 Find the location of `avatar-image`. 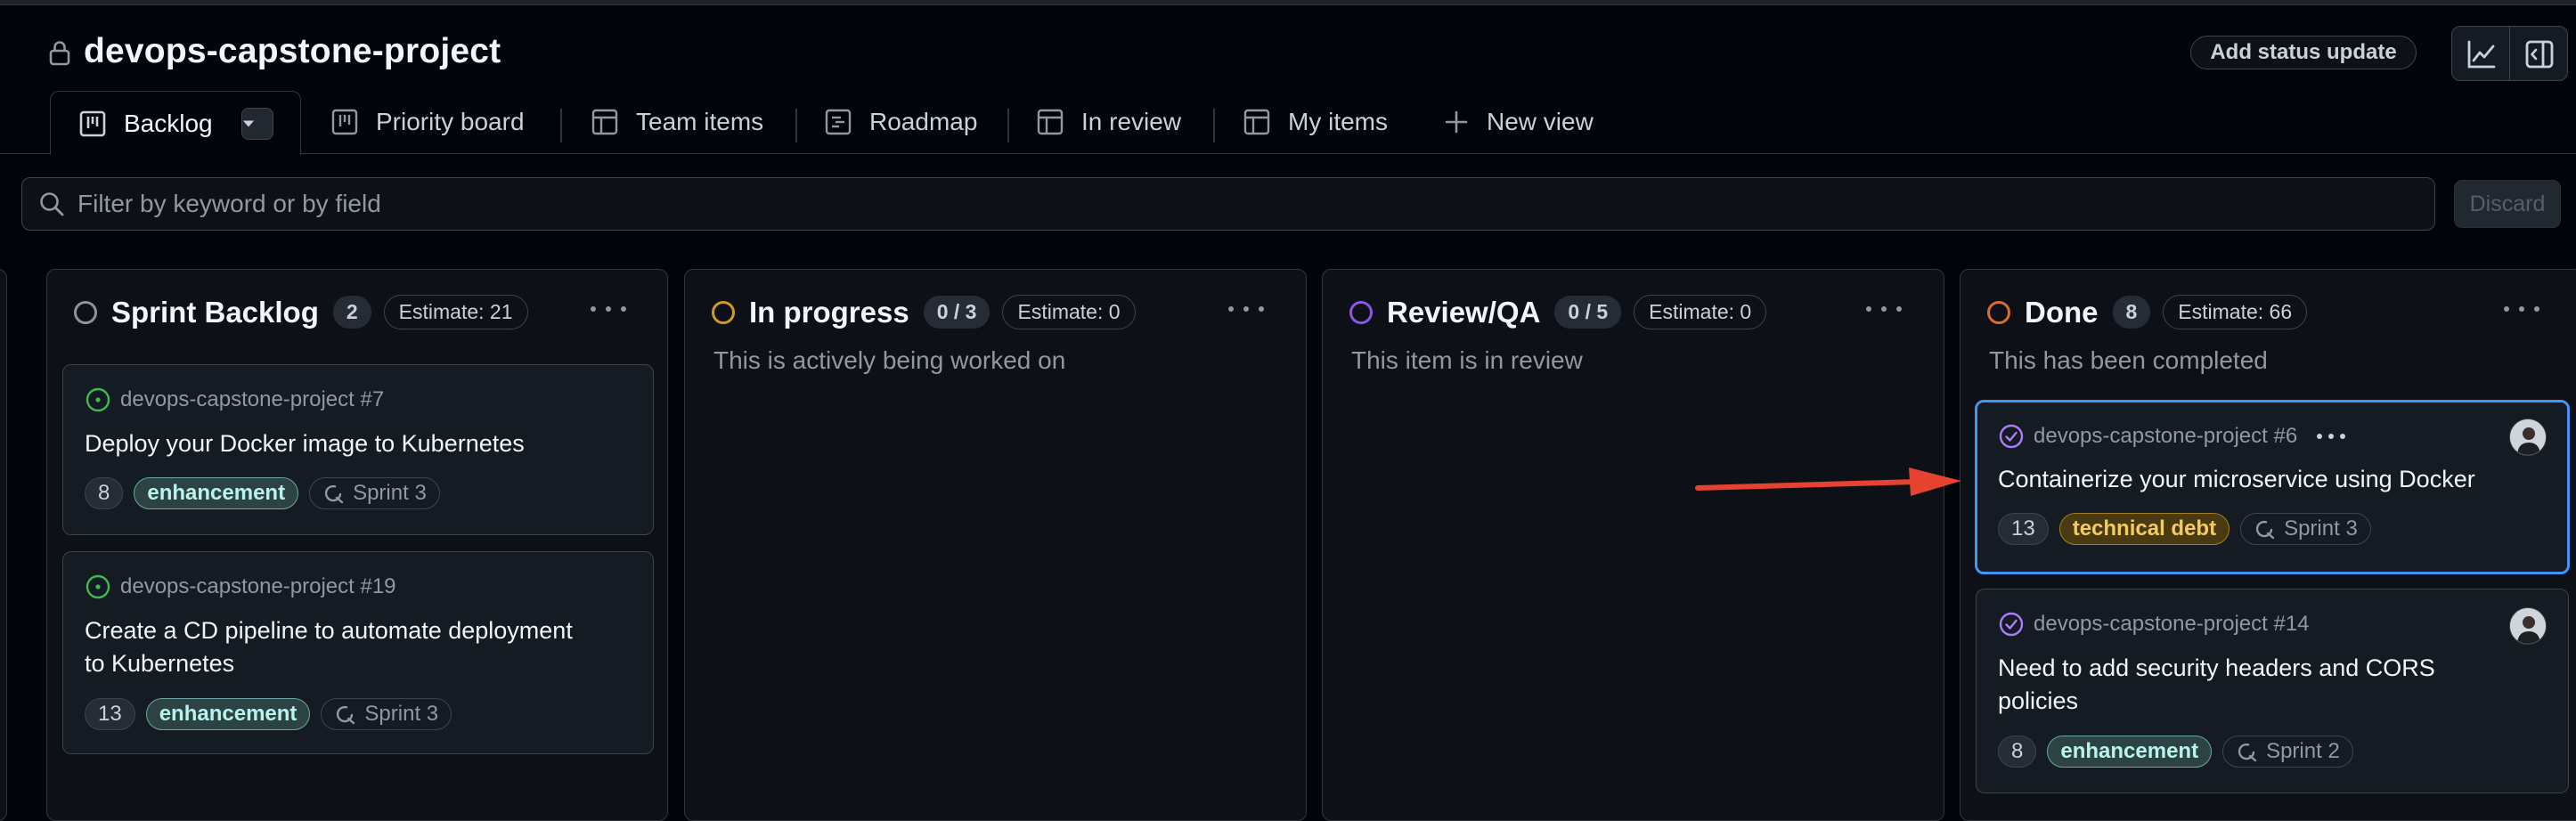

avatar-image is located at coordinates (2528, 626).